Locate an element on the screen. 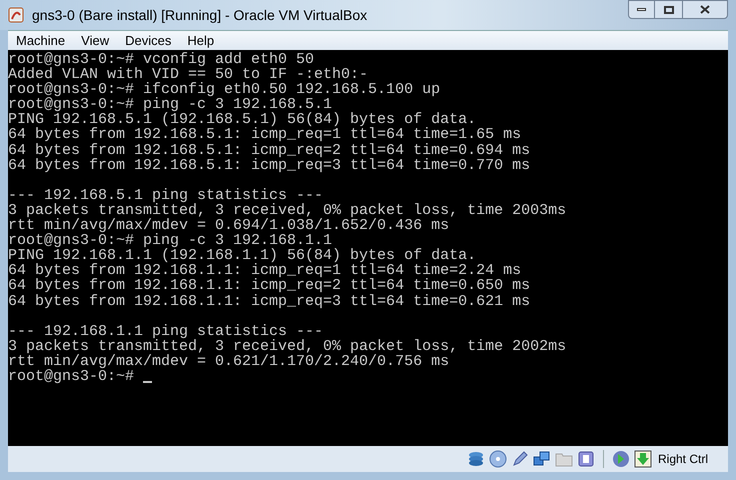 The width and height of the screenshot is (736, 480). menu-item: Help is located at coordinates (200, 40).